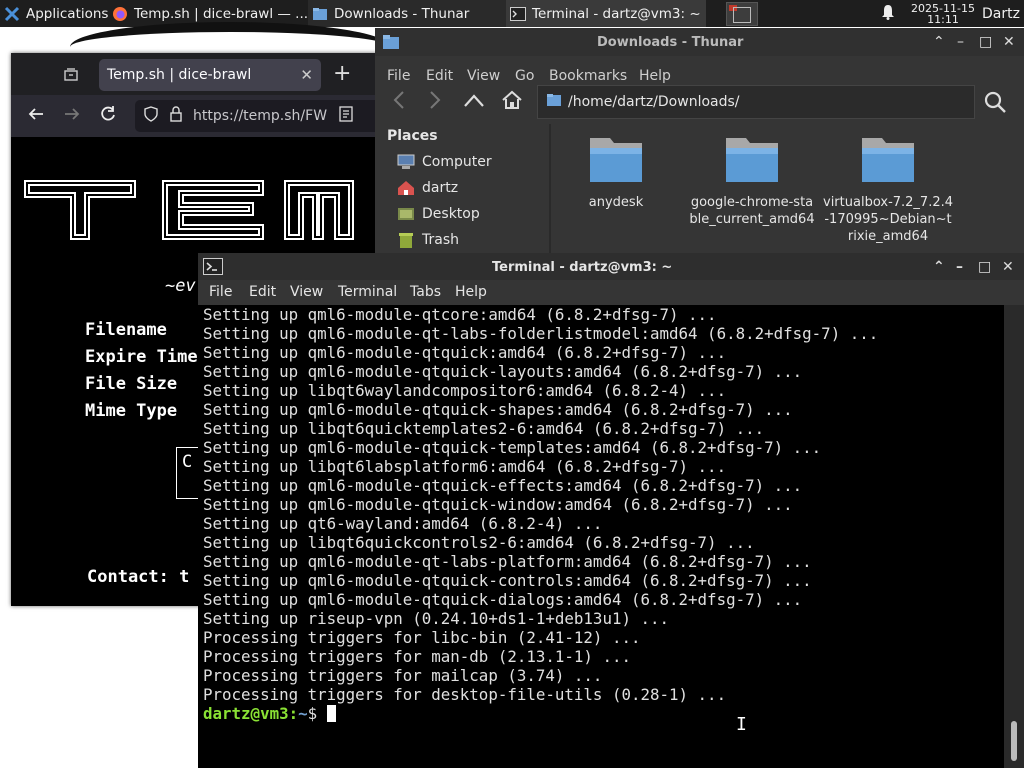  Describe the element at coordinates (1014, 741) in the screenshot. I see `scrollbar-thumb` at that location.